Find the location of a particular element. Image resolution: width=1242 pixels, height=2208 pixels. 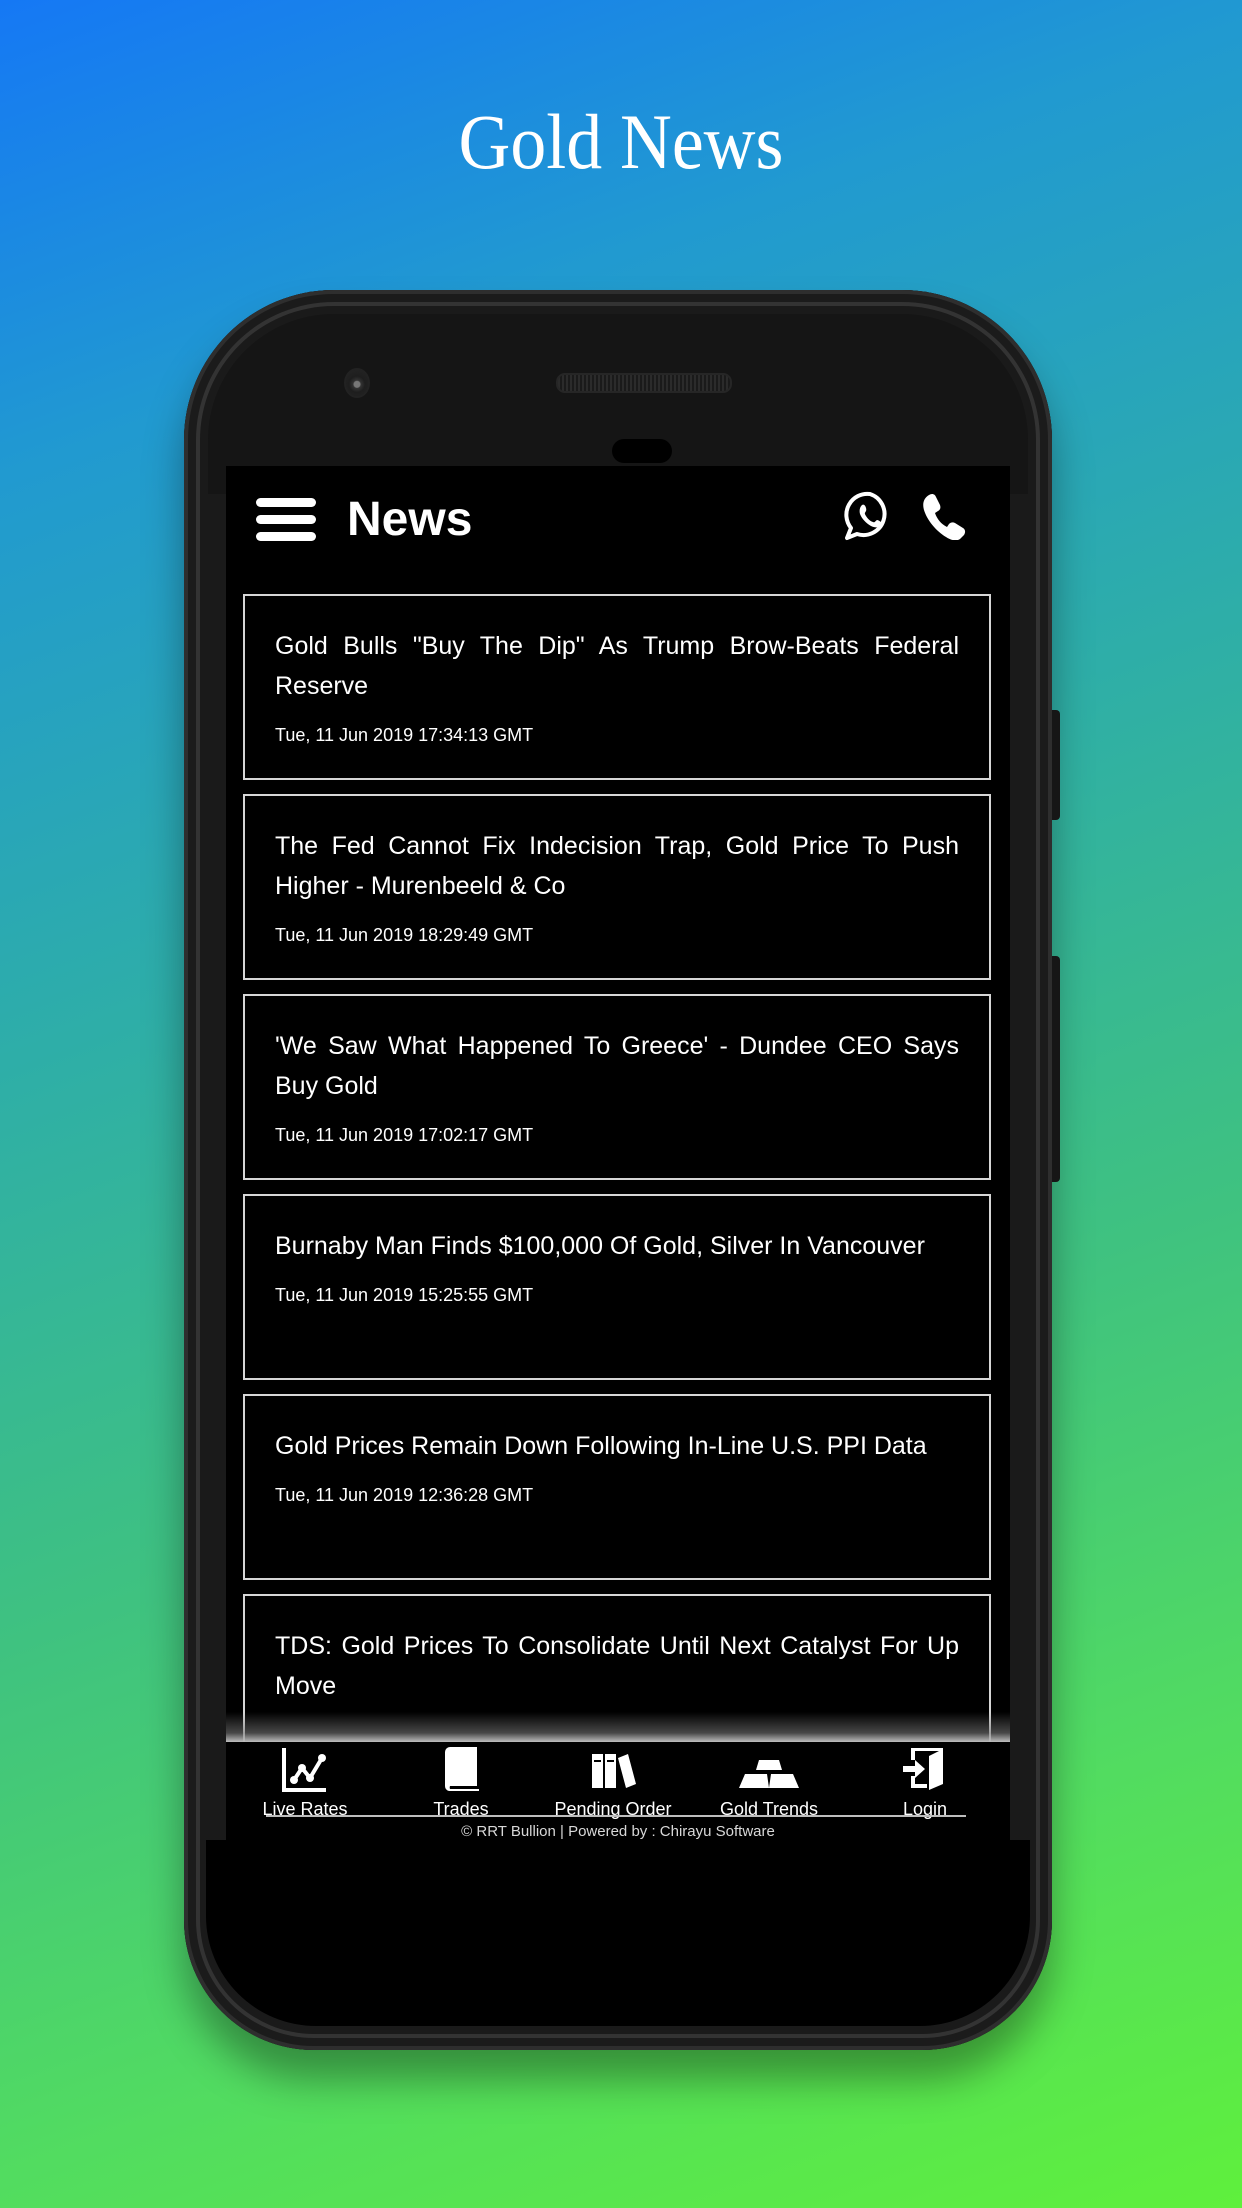

tab-pending-order: Pending Order is located at coordinates (613, 1783).